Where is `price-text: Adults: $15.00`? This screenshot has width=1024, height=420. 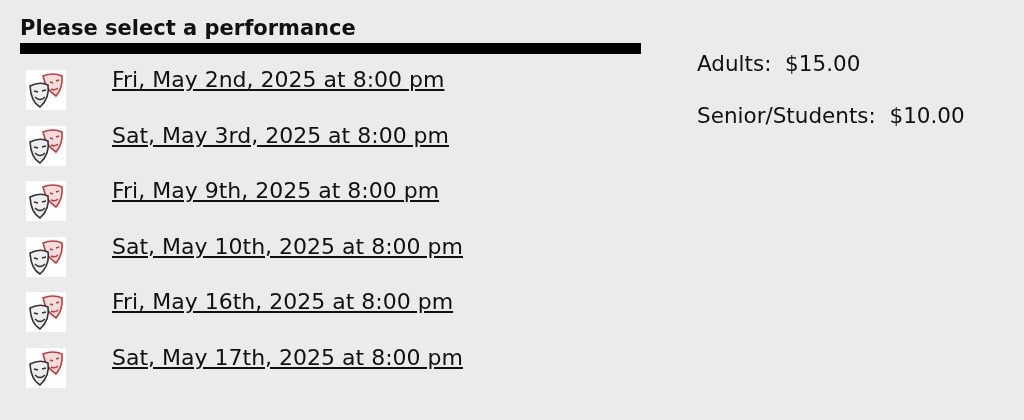
price-text: Adults: $15.00 is located at coordinates (779, 64).